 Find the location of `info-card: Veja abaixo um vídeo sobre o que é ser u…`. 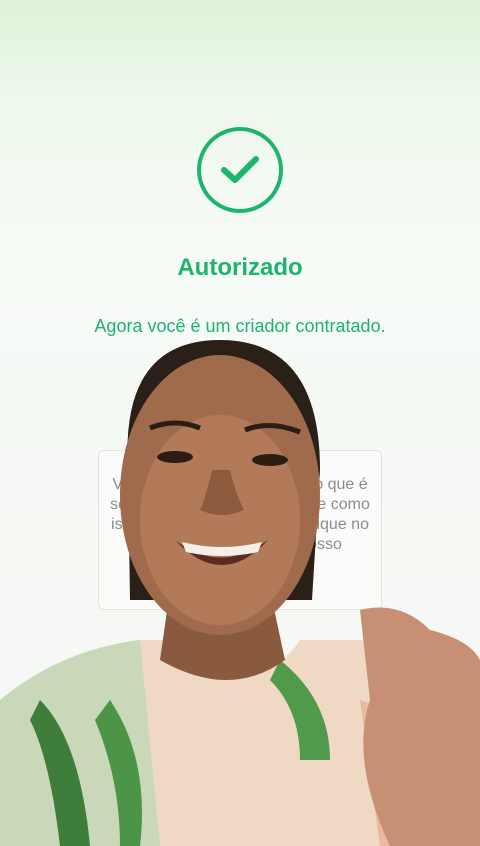

info-card: Veja abaixo um vídeo sobre o que é ser u… is located at coordinates (240, 530).